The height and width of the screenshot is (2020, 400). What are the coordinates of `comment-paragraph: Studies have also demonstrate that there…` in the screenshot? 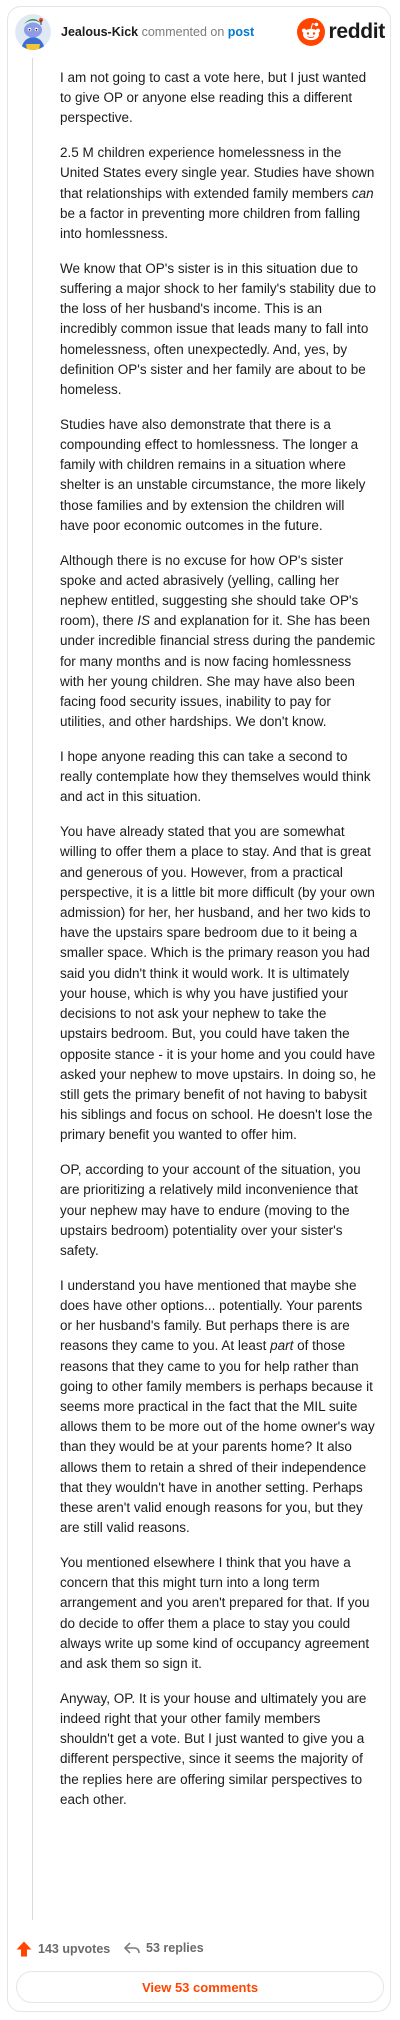 It's located at (218, 475).